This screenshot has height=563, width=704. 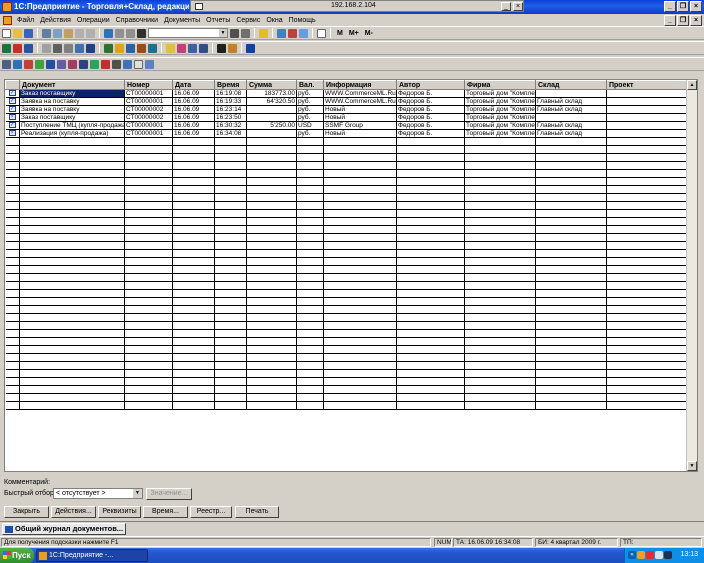 I want to click on tray-network-icon, so click(x=659, y=555).